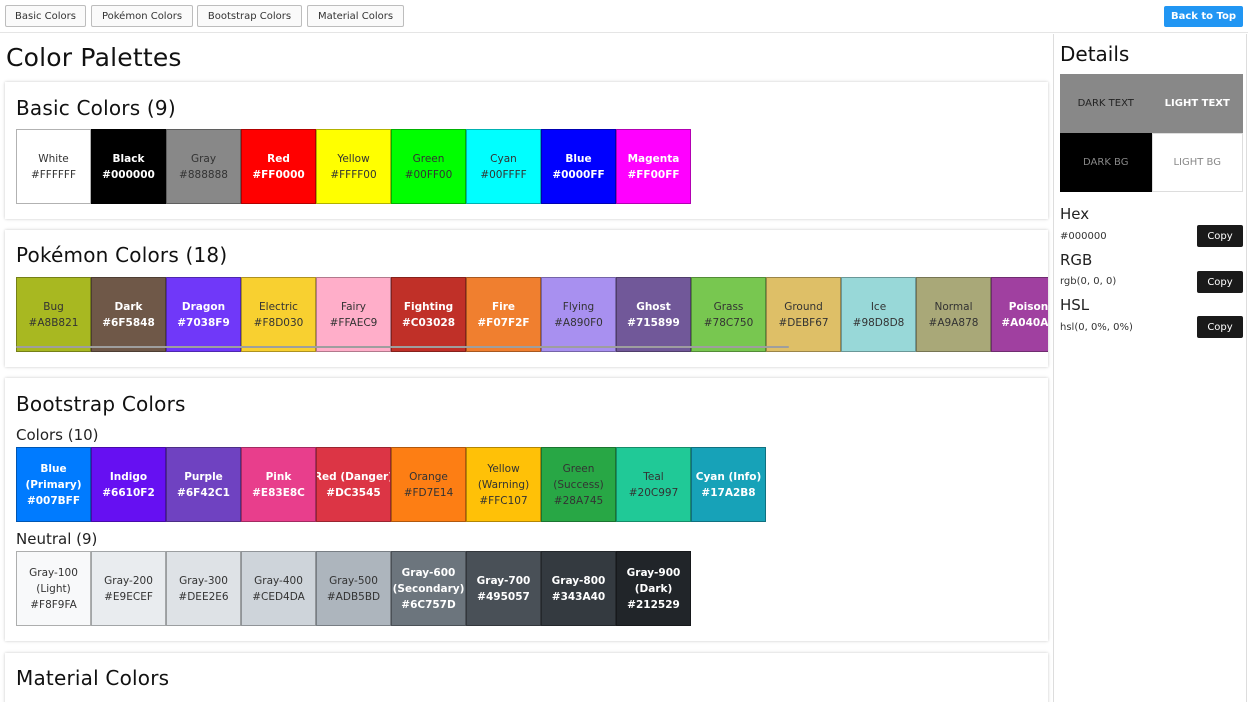 This screenshot has height=702, width=1248. What do you see at coordinates (1220, 282) in the screenshot?
I see `copy-rgb-button: Copy` at bounding box center [1220, 282].